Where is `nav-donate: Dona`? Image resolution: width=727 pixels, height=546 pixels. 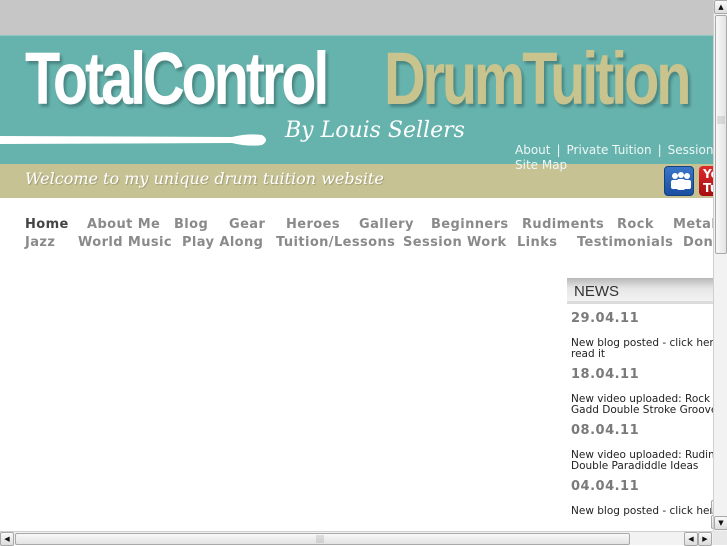
nav-donate: Dona is located at coordinates (698, 242).